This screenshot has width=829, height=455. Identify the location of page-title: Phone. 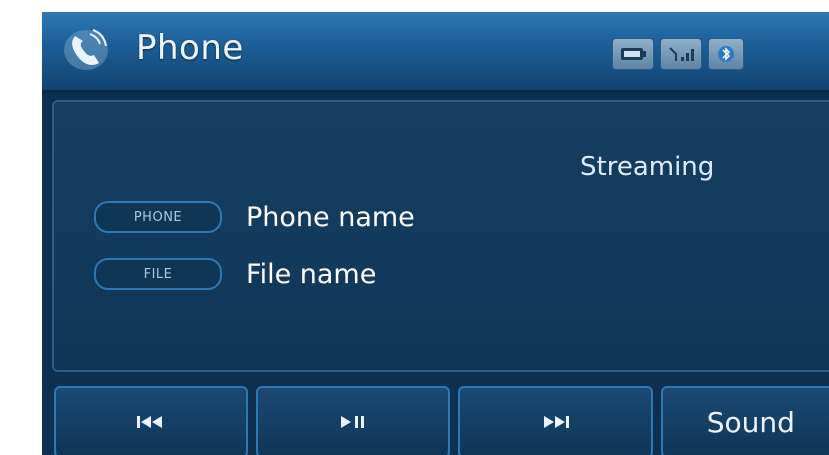
(190, 48).